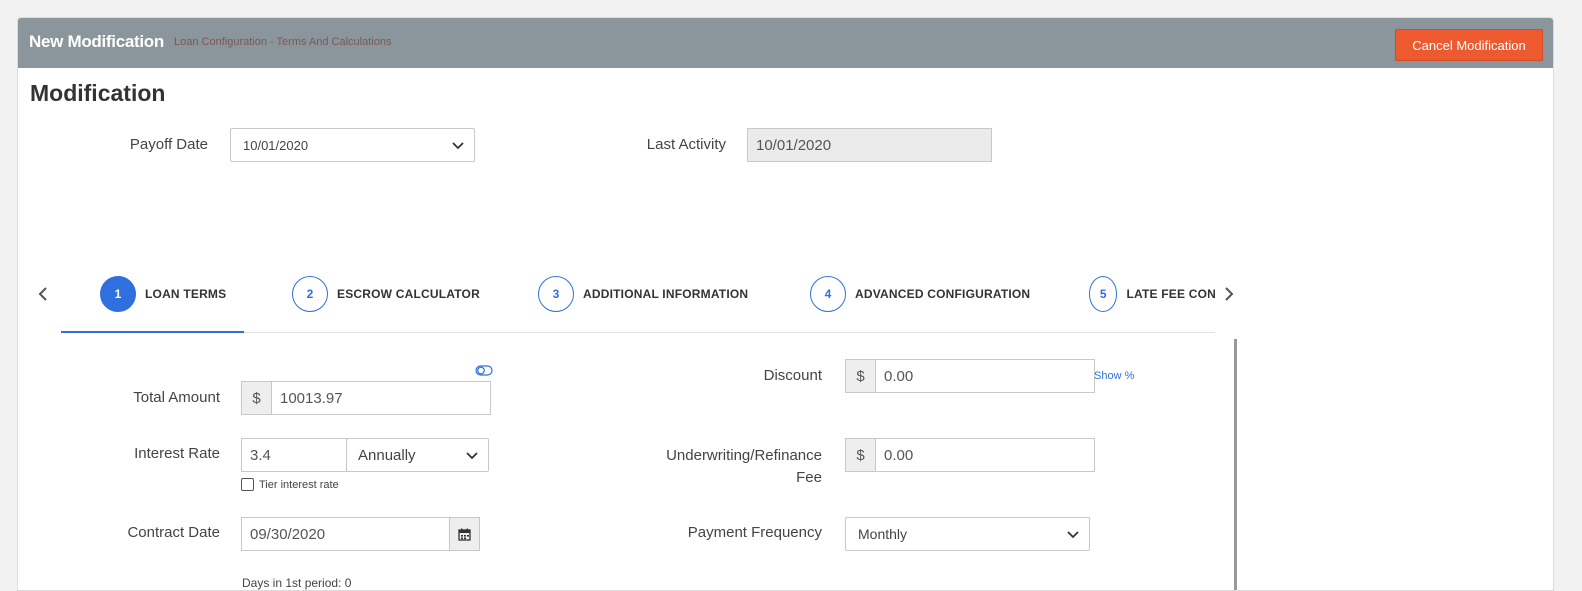 The height and width of the screenshot is (591, 1582). I want to click on last-activity-label: Last Activity, so click(686, 144).